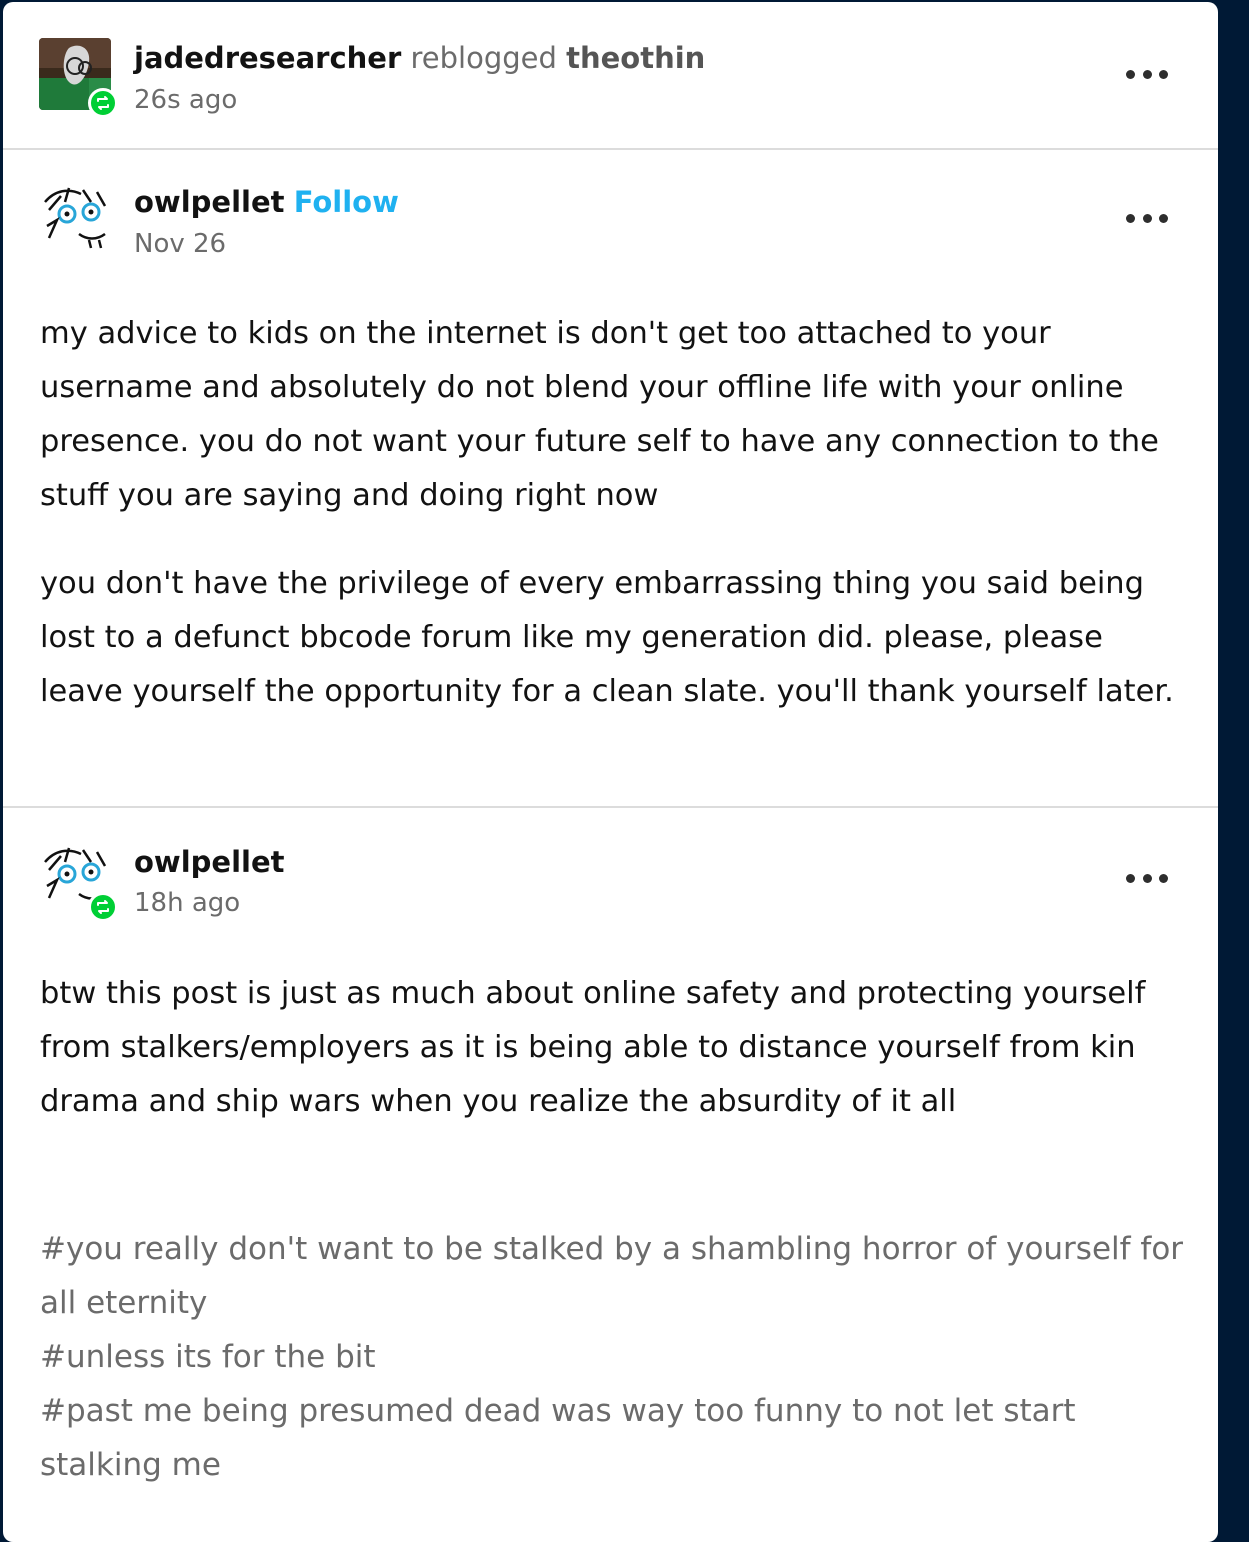  I want to click on tag-link: #unless its for the bit, so click(615, 1357).